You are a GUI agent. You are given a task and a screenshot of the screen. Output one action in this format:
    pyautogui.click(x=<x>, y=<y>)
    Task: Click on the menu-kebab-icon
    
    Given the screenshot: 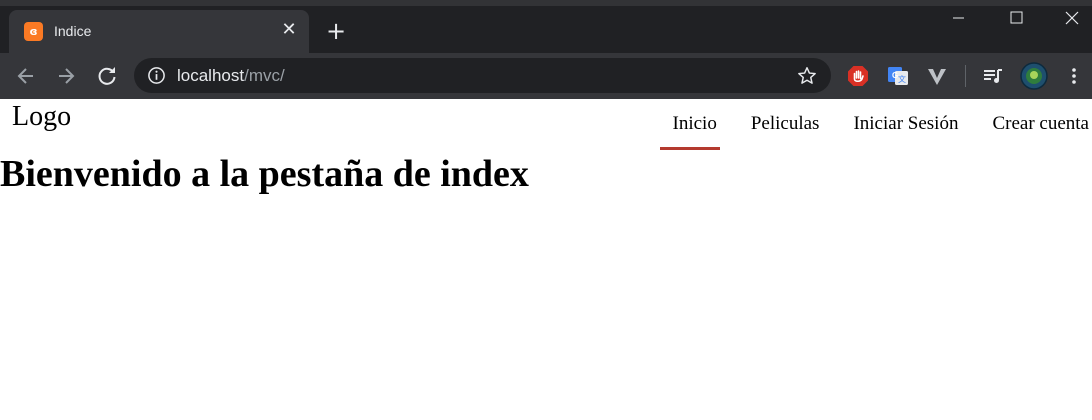 What is the action you would take?
    pyautogui.click(x=1074, y=76)
    